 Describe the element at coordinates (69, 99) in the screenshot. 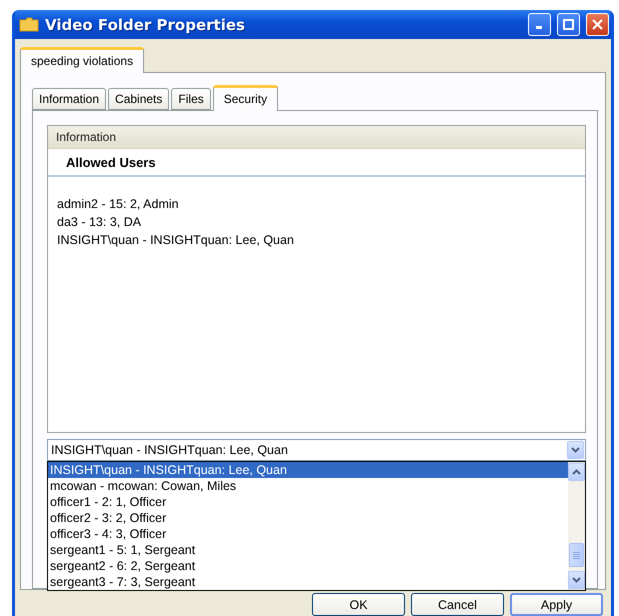

I see `tab: Information` at that location.